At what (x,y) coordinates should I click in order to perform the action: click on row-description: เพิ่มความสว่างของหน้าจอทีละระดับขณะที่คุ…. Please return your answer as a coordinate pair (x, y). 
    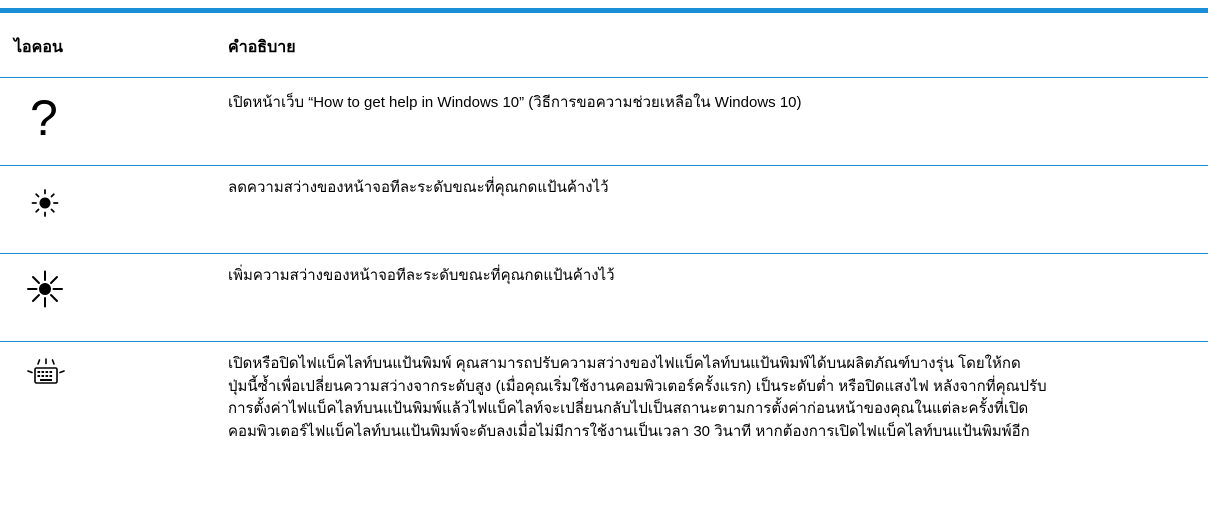
    Looking at the image, I should click on (421, 275).